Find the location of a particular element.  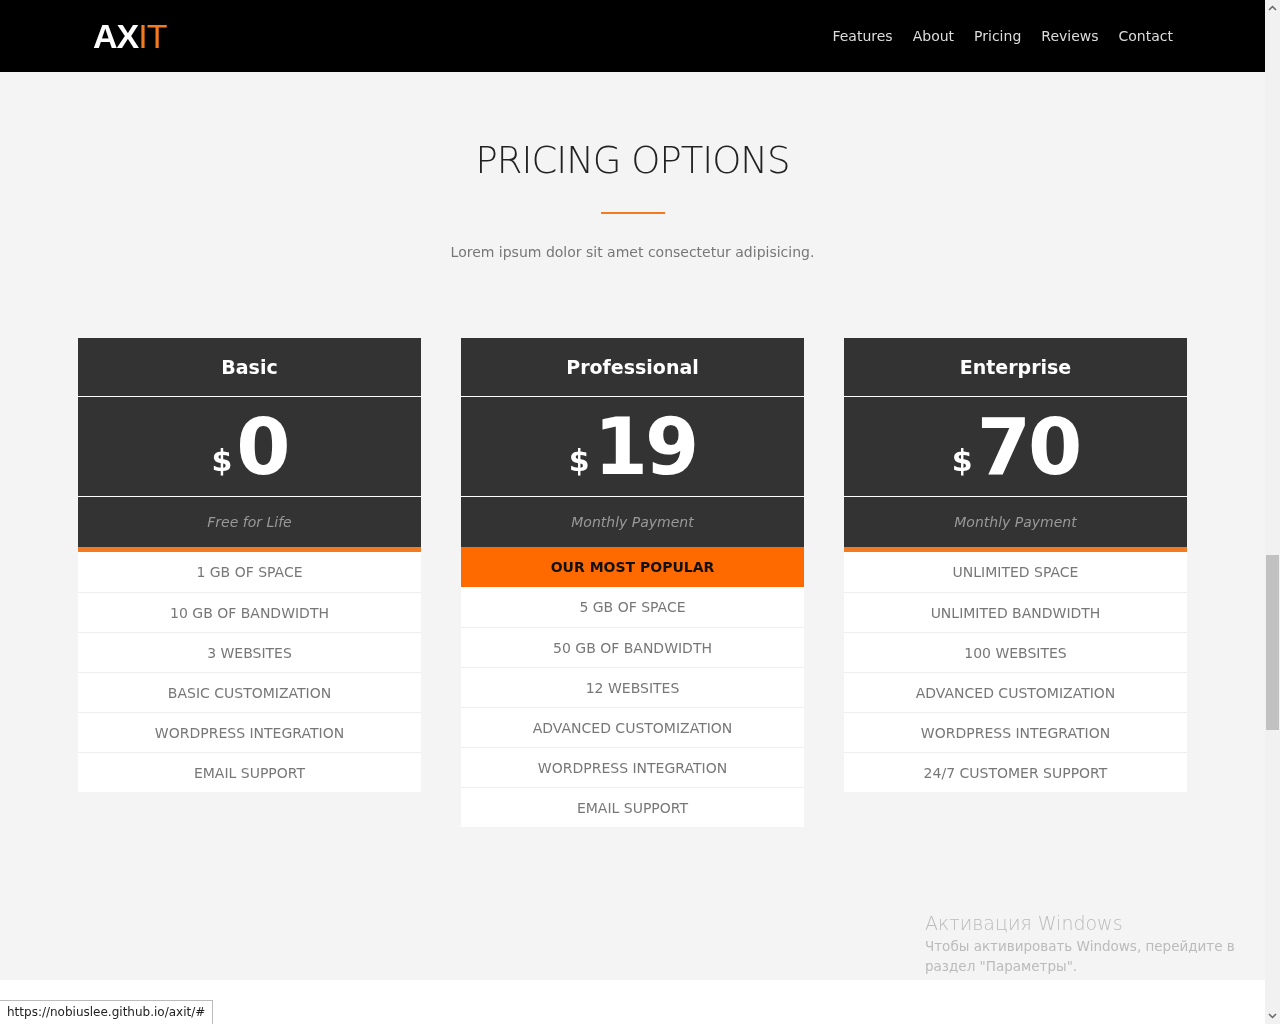

plan-name: Professional is located at coordinates (632, 367).